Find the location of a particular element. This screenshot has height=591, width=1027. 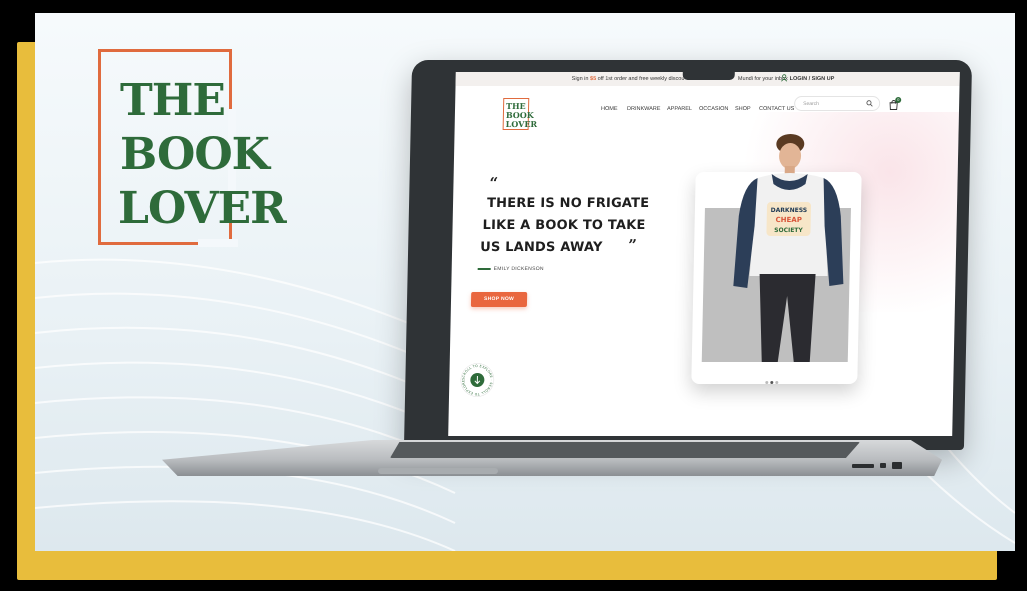

hoodie-graphic-line-2: CHEAP is located at coordinates (788, 220).